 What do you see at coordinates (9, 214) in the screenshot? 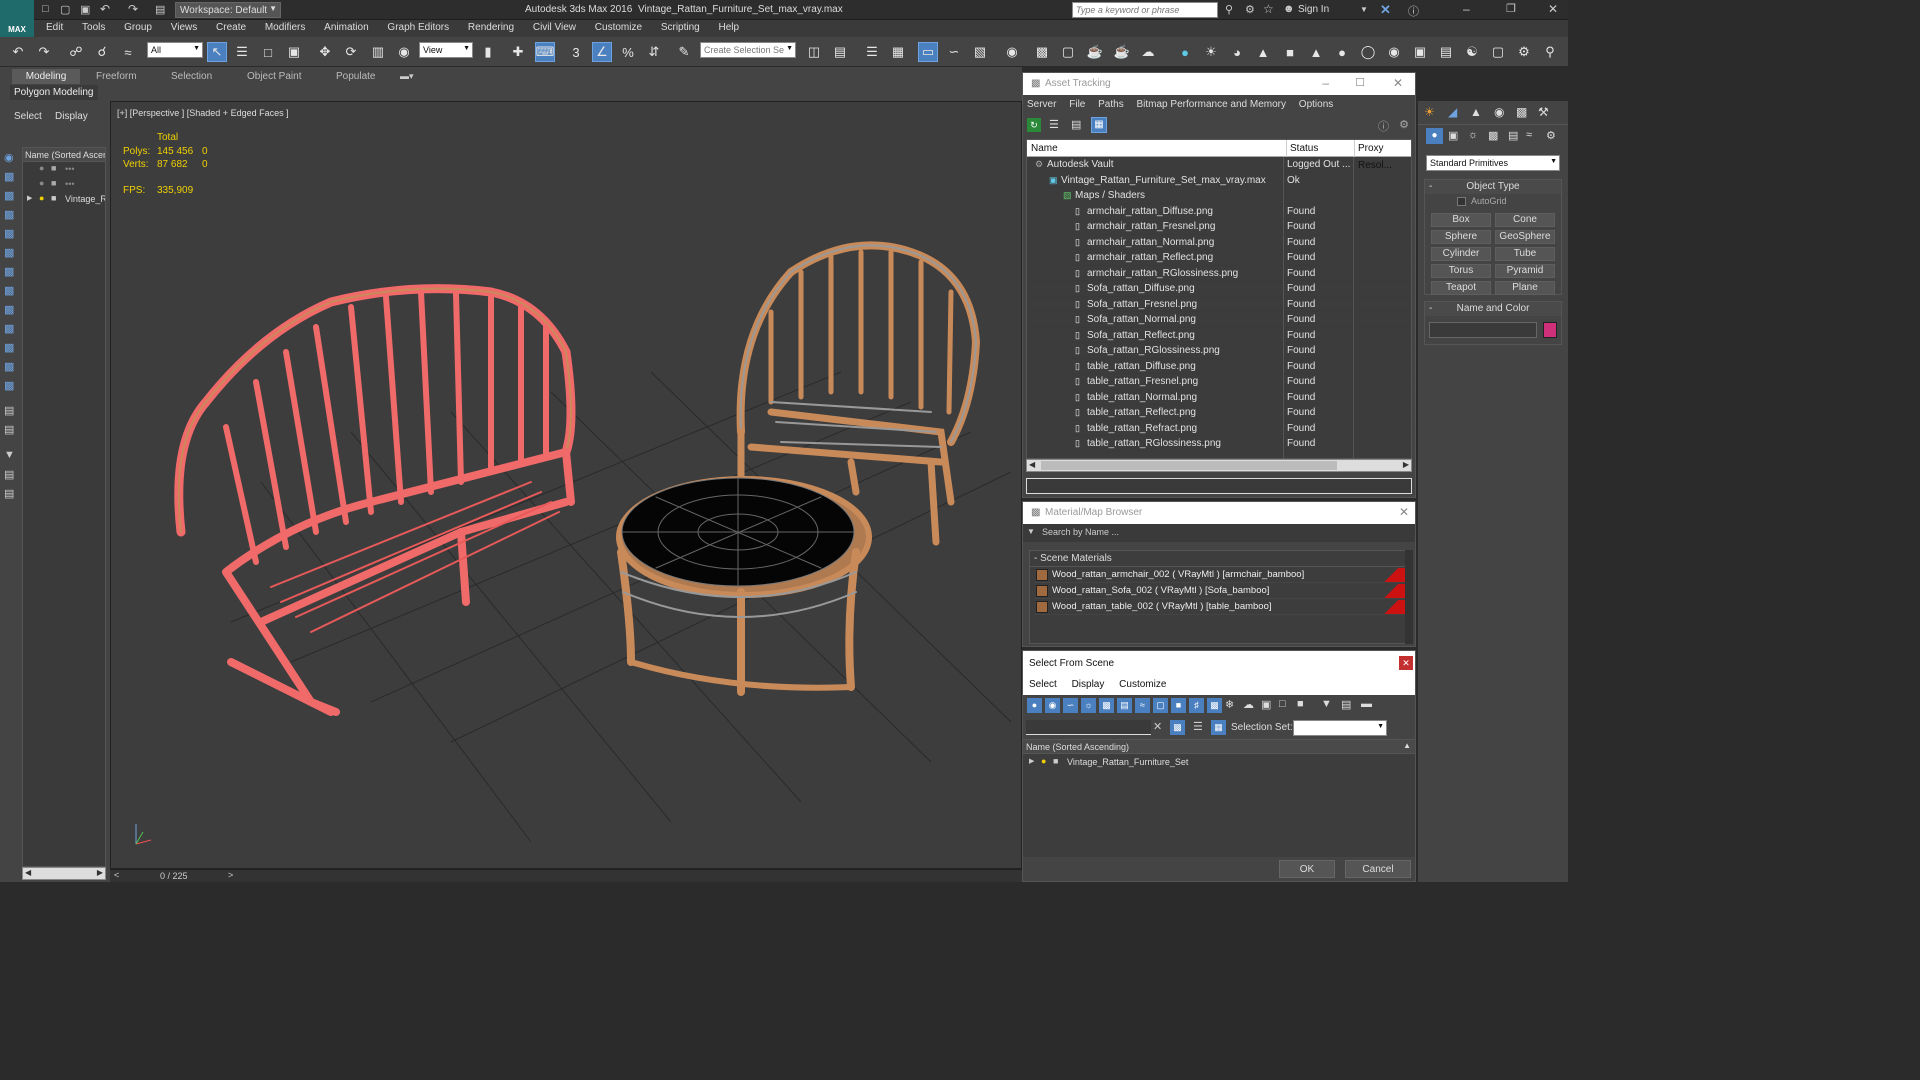
I see `display-lights-icon: ▩` at bounding box center [9, 214].